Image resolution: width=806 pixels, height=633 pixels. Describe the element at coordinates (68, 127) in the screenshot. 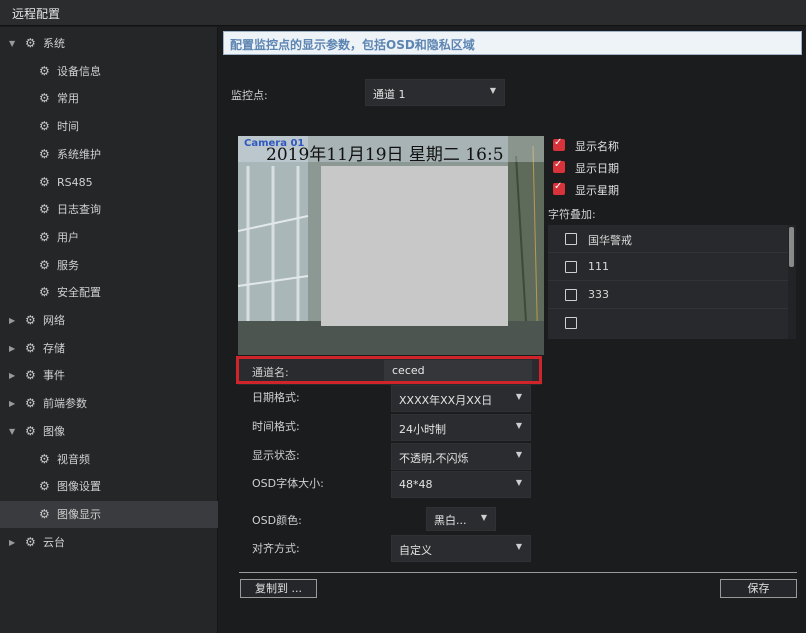

I see `sidebar-item-label: 时间` at that location.